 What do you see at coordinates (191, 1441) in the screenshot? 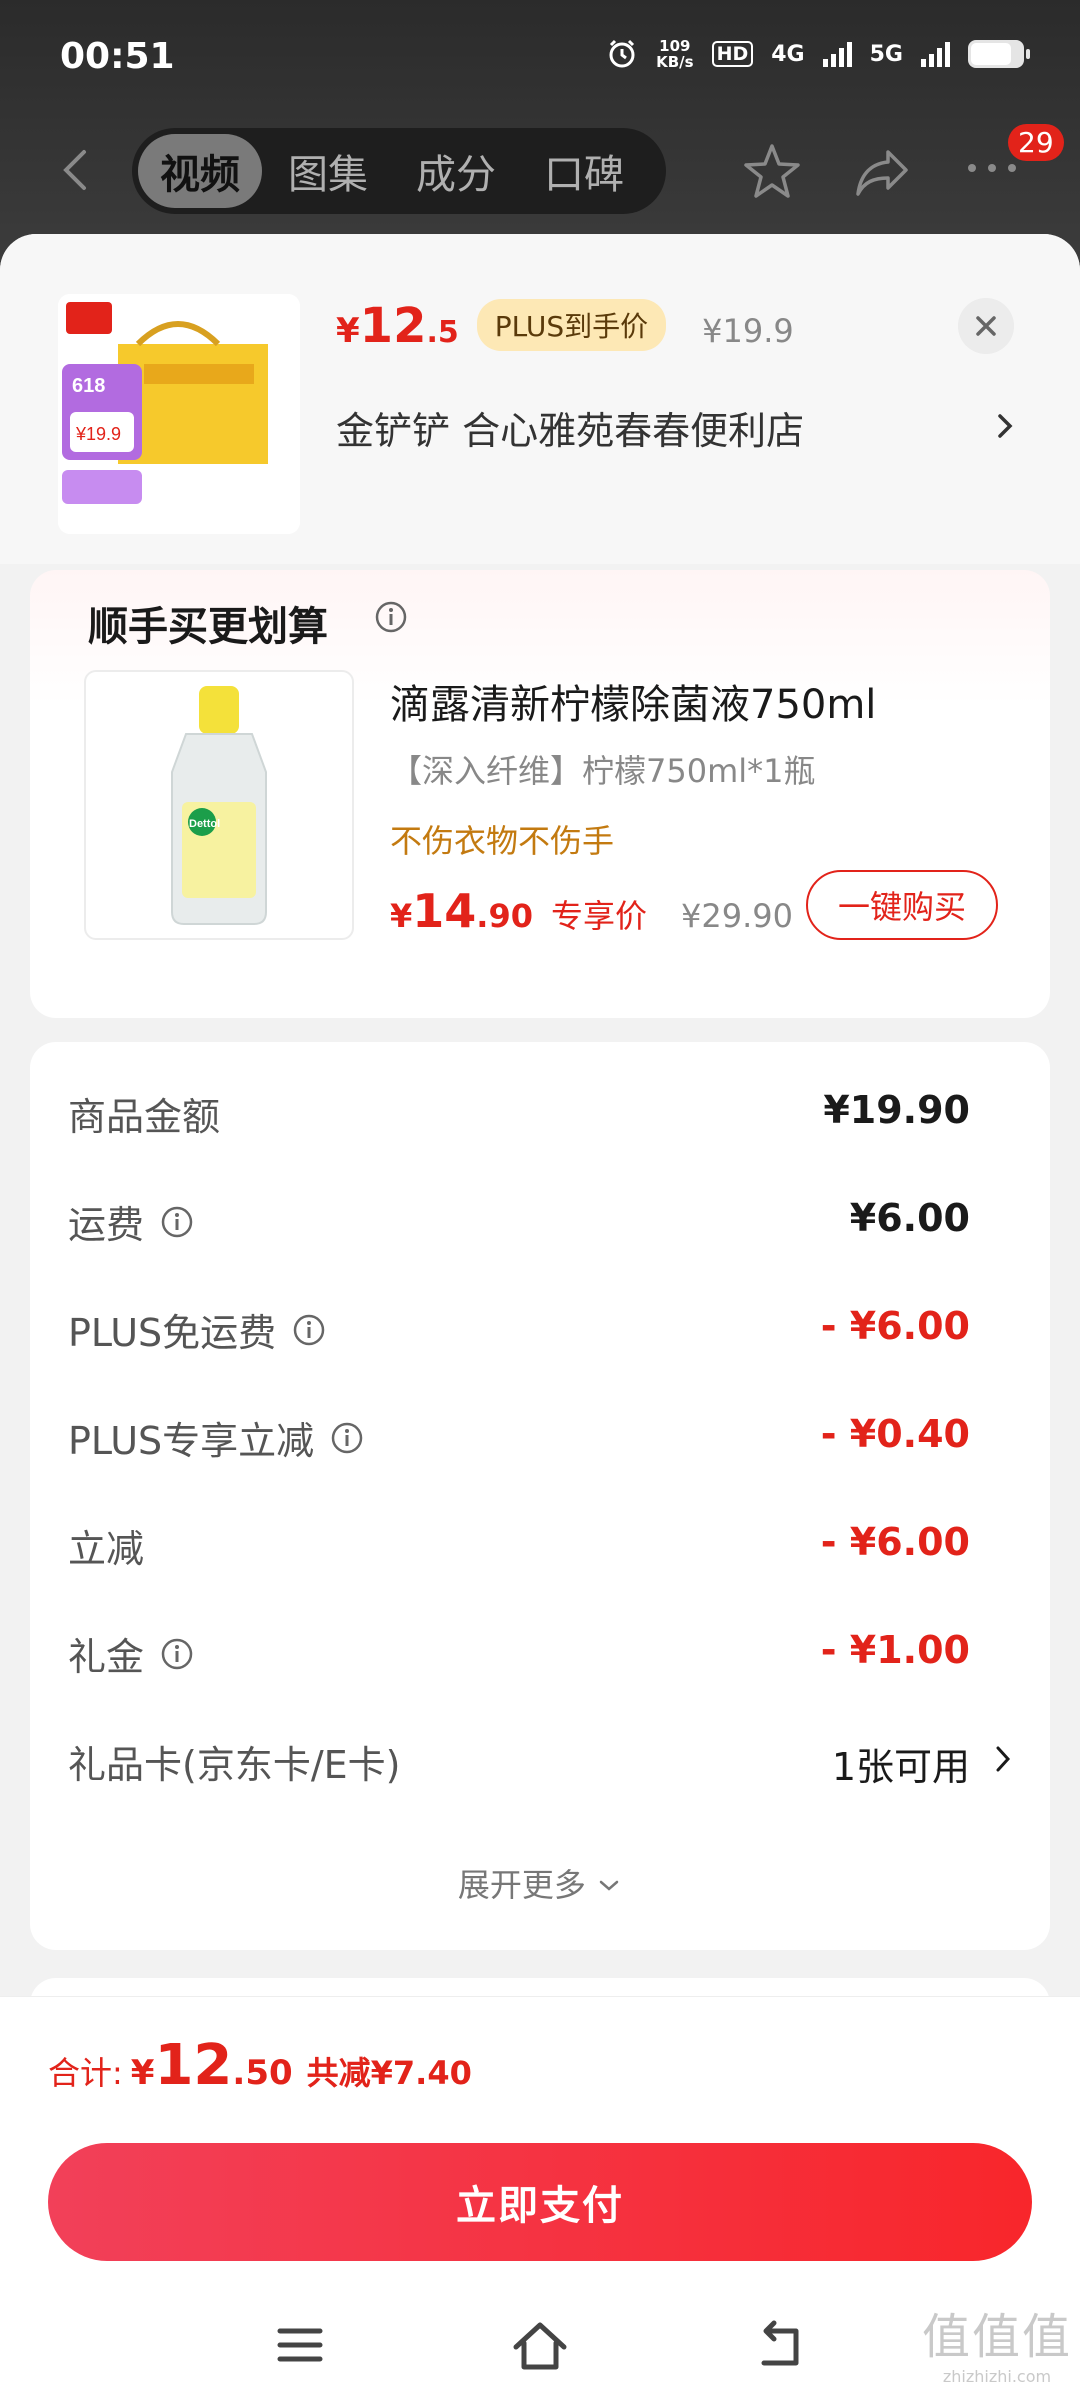
I see `cost-label-text: PLUS专享立减` at bounding box center [191, 1441].